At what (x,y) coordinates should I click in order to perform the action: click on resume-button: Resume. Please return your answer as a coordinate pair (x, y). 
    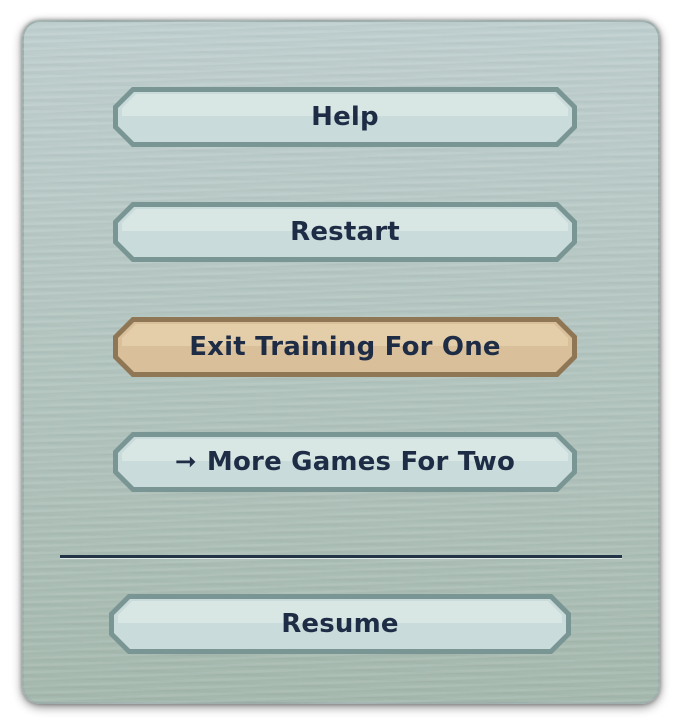
    Looking at the image, I should click on (340, 624).